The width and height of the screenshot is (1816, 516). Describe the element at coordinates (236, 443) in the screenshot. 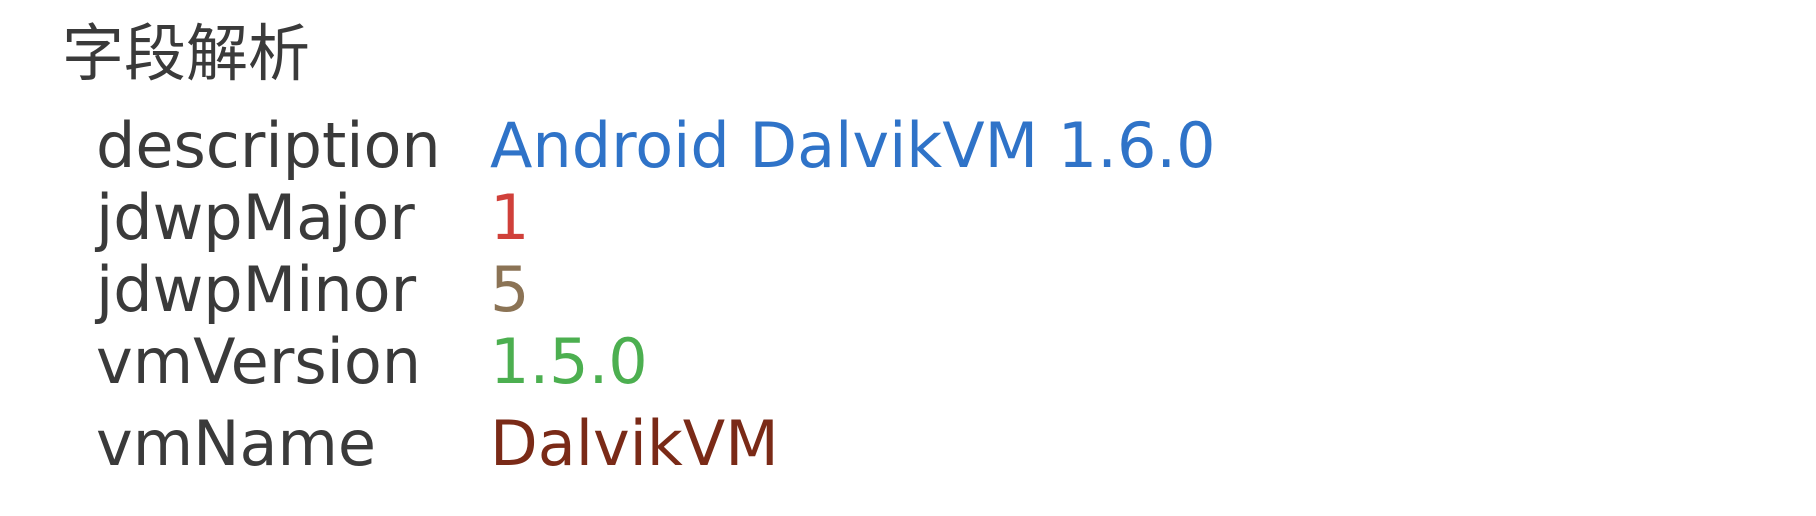

I see `field-key: vmName` at that location.